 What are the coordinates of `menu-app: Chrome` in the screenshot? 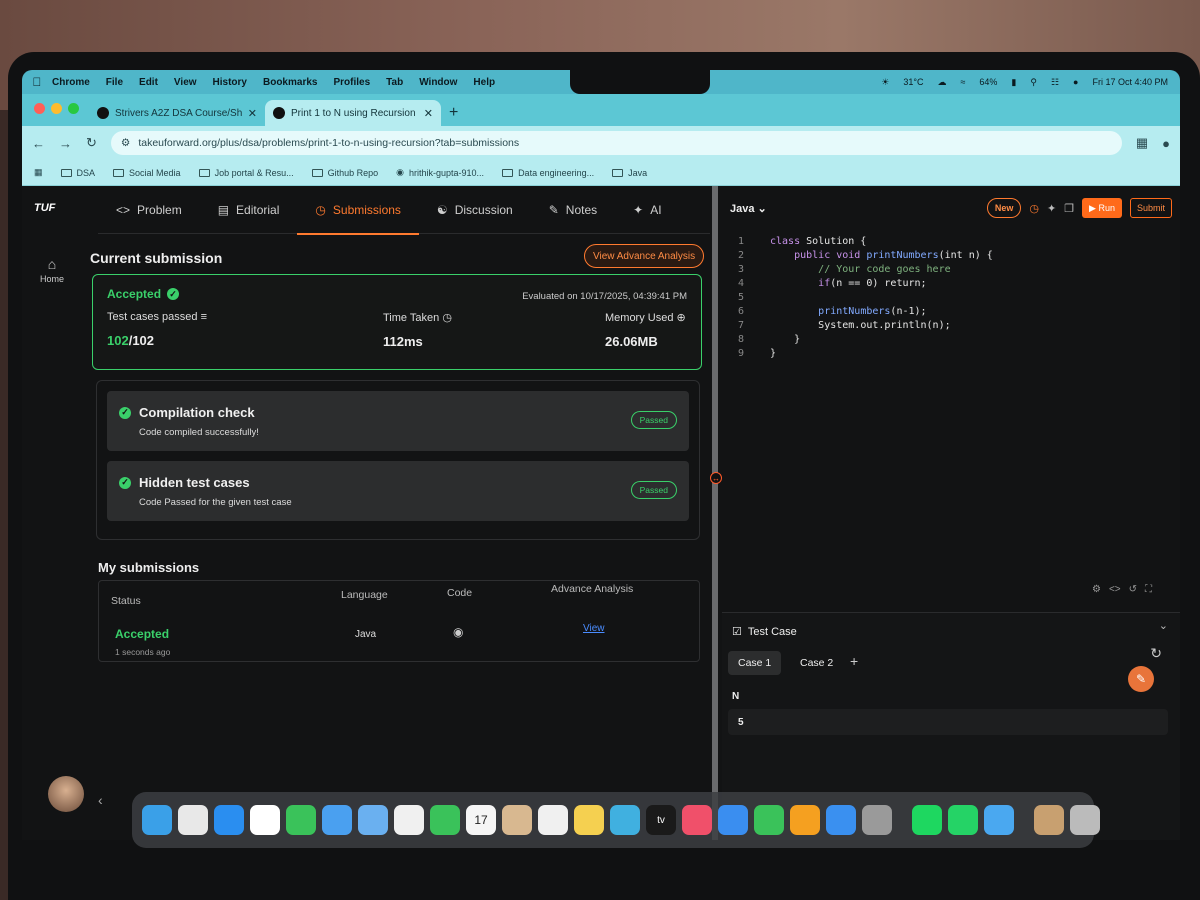 It's located at (71, 82).